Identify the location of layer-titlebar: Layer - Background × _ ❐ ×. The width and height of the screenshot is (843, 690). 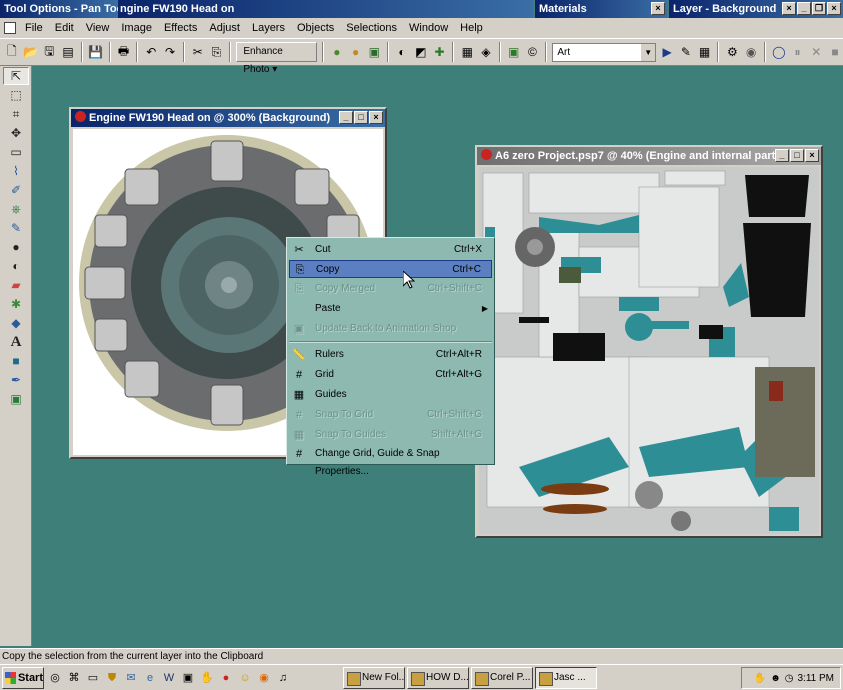
(756, 9).